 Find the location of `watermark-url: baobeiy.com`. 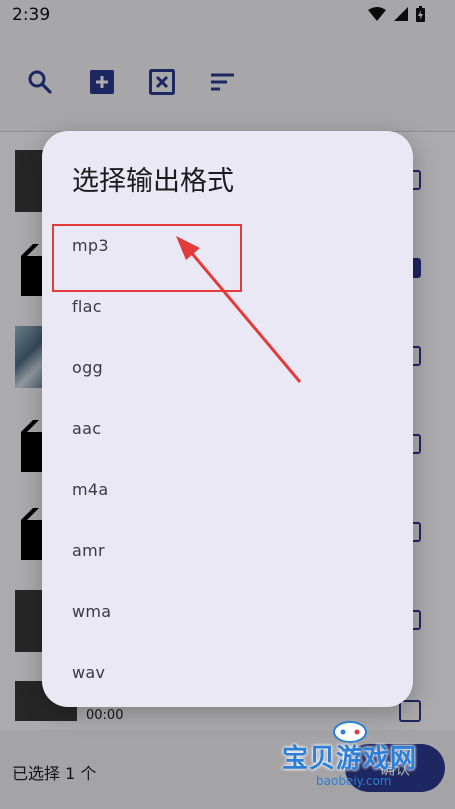

watermark-url: baobeiy.com is located at coordinates (354, 781).